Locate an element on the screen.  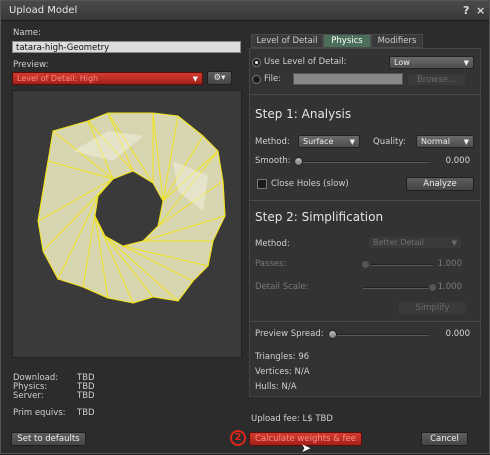
simplify-method-value: Better Detail is located at coordinates (399, 242).